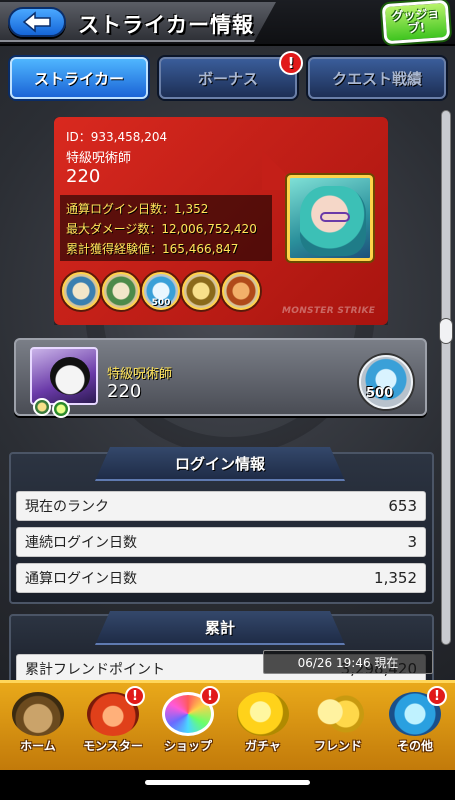  What do you see at coordinates (201, 291) in the screenshot?
I see `badge-4-icon` at bounding box center [201, 291].